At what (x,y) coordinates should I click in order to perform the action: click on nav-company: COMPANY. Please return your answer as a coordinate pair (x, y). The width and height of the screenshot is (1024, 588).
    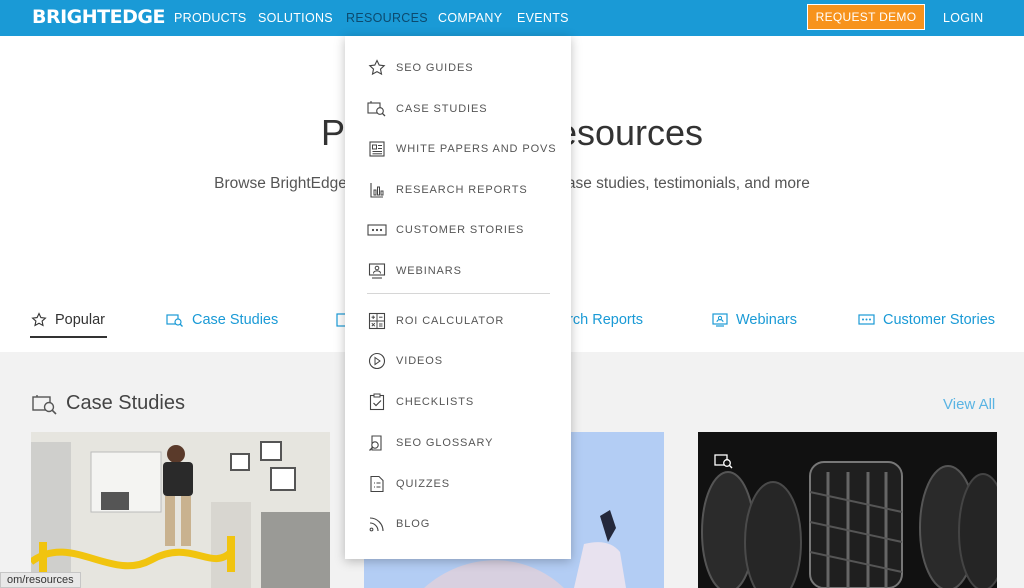
    Looking at the image, I should click on (470, 18).